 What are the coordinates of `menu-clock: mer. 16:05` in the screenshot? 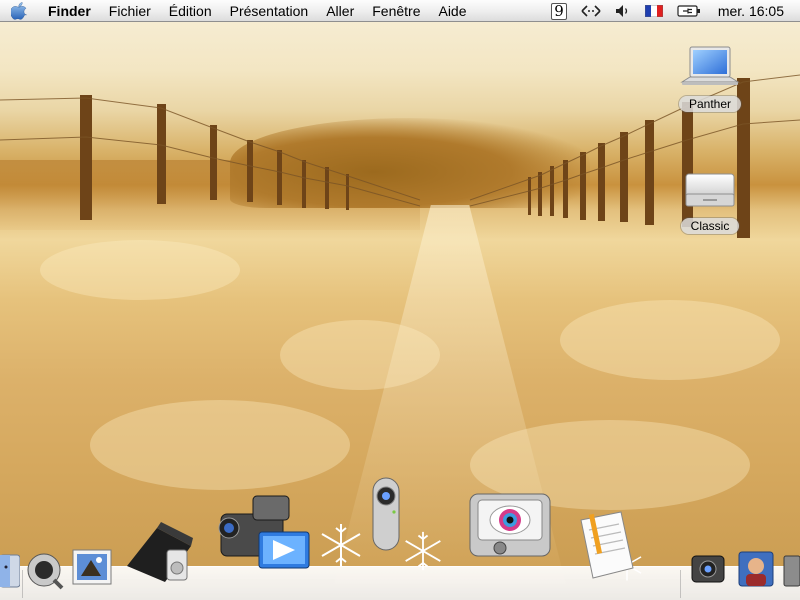 It's located at (751, 11).